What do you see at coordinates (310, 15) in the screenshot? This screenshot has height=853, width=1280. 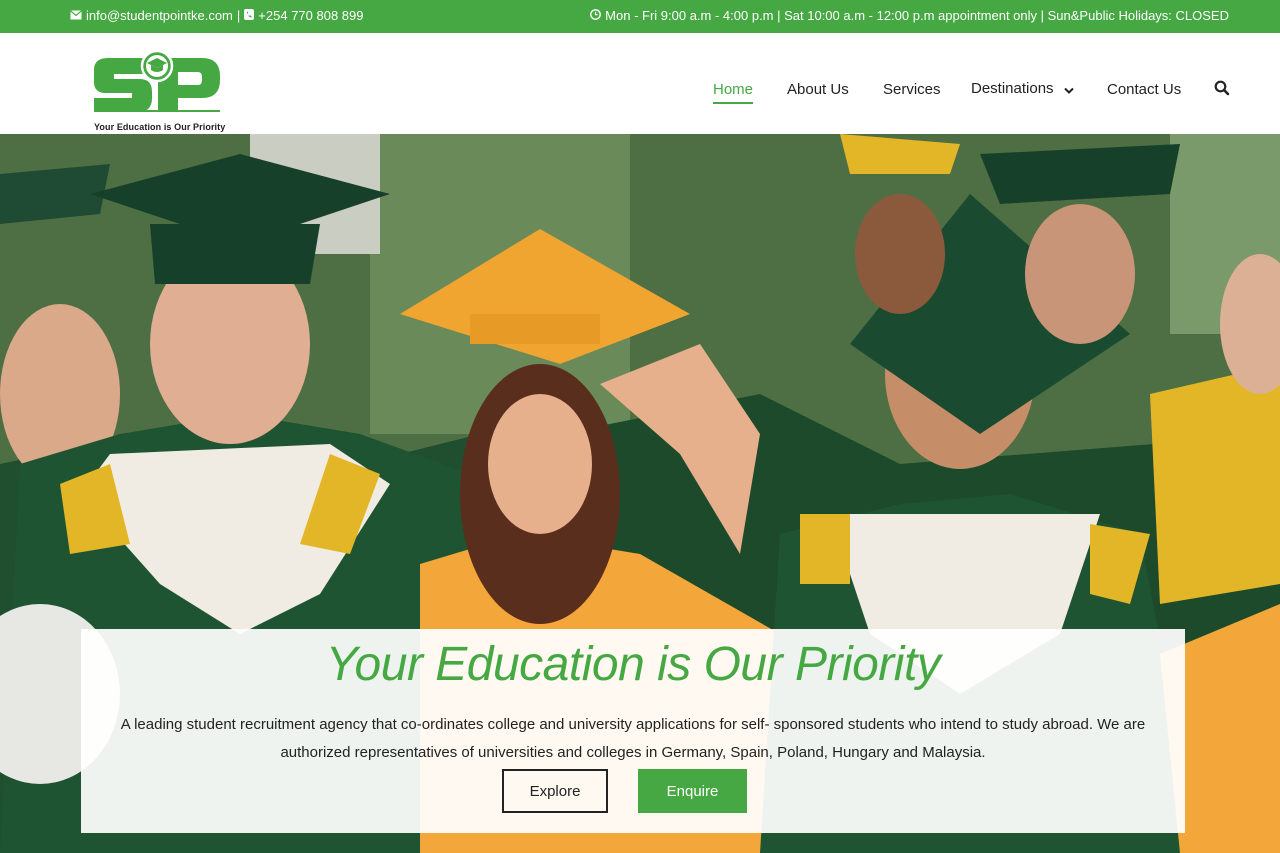 I see `phone-link: +254 770 808 899` at bounding box center [310, 15].